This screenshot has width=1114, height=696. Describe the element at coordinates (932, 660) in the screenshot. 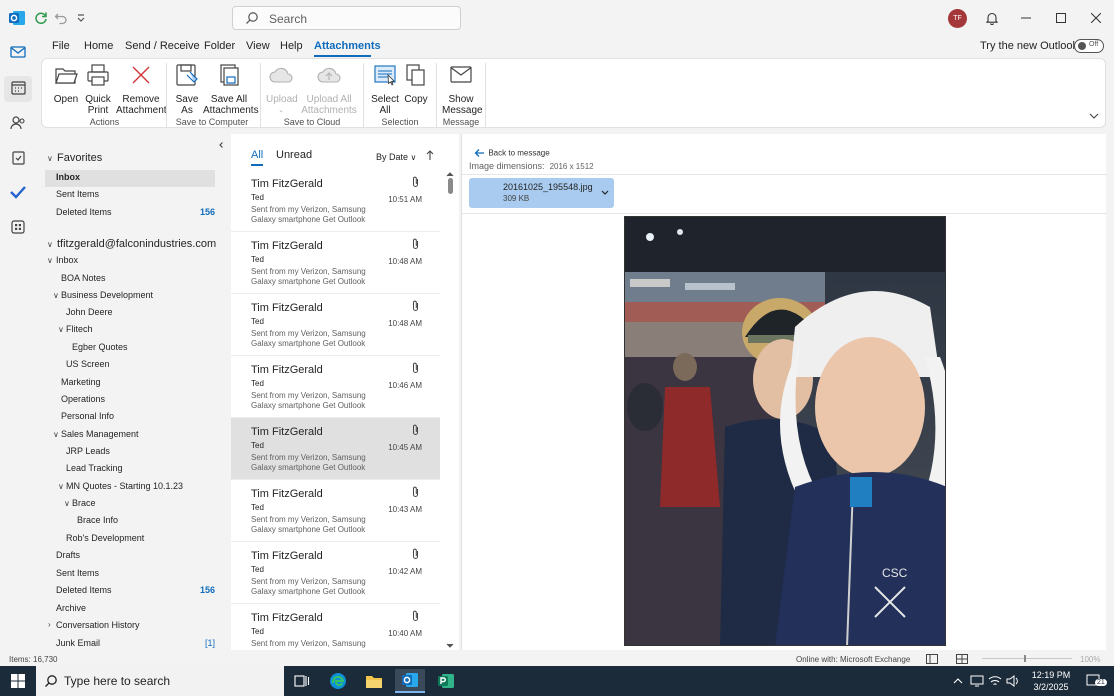

I see `normal-view-icon` at that location.